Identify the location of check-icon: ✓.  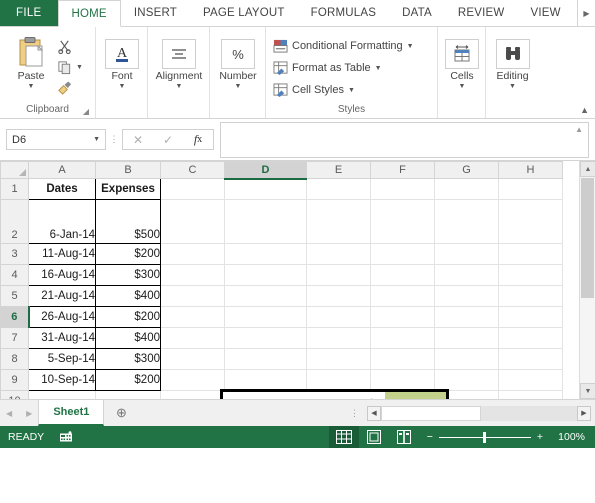
(168, 139).